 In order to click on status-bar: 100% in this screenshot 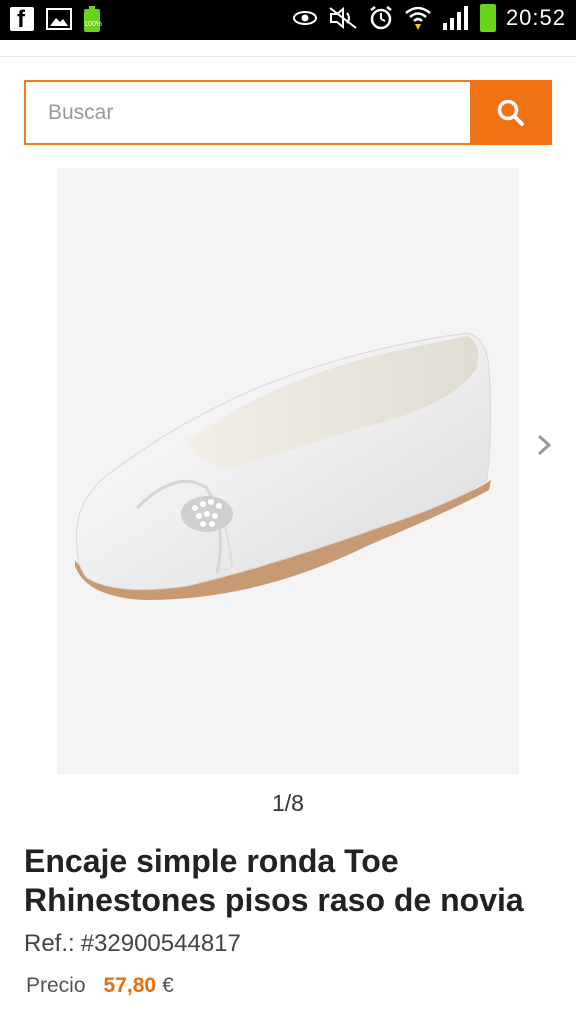, I will do `click(288, 20)`.